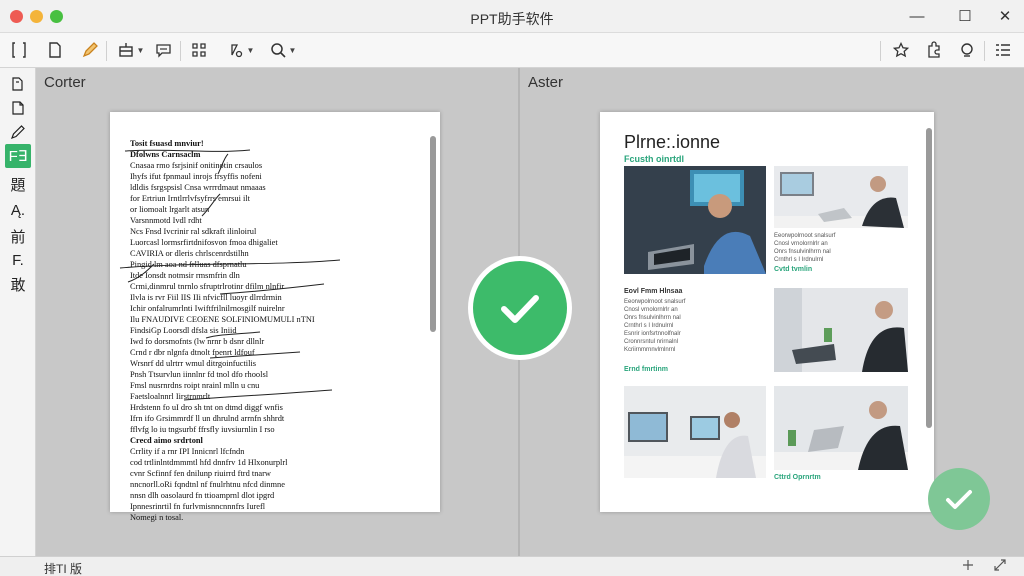 This screenshot has height=576, width=1024. Describe the element at coordinates (650, 350) in the screenshot. I see `after-text-line: Kcriirnmrnnvlmlnrnl` at that location.